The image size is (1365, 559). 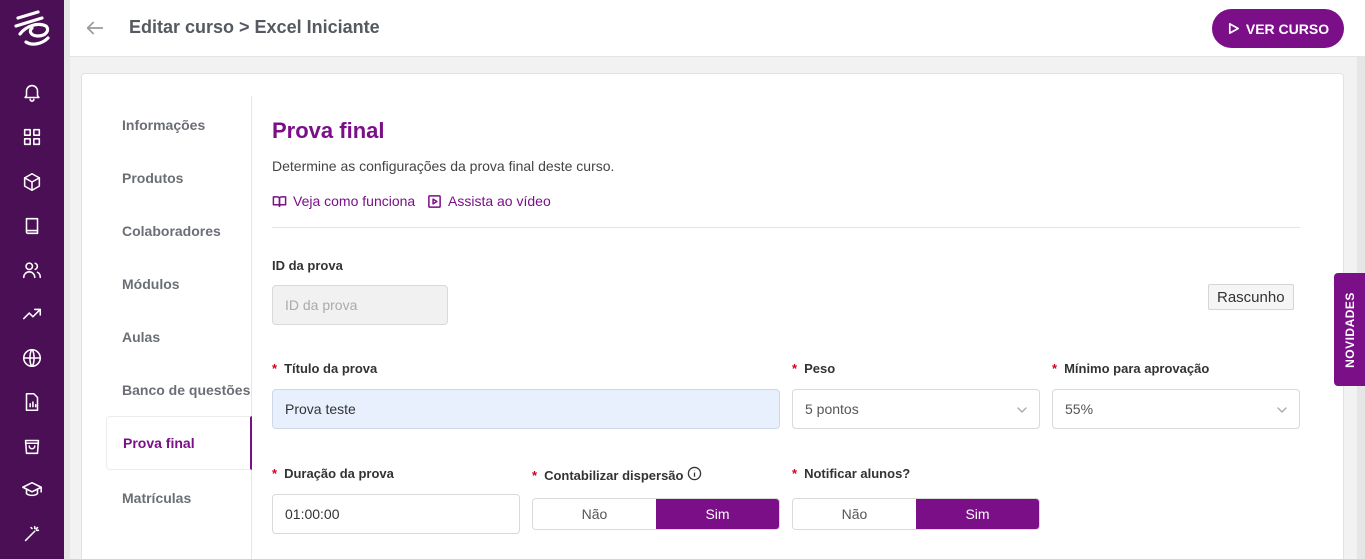 What do you see at coordinates (614, 475) in the screenshot?
I see `count-dispersion-label-text: Contabilizar dispersão` at bounding box center [614, 475].